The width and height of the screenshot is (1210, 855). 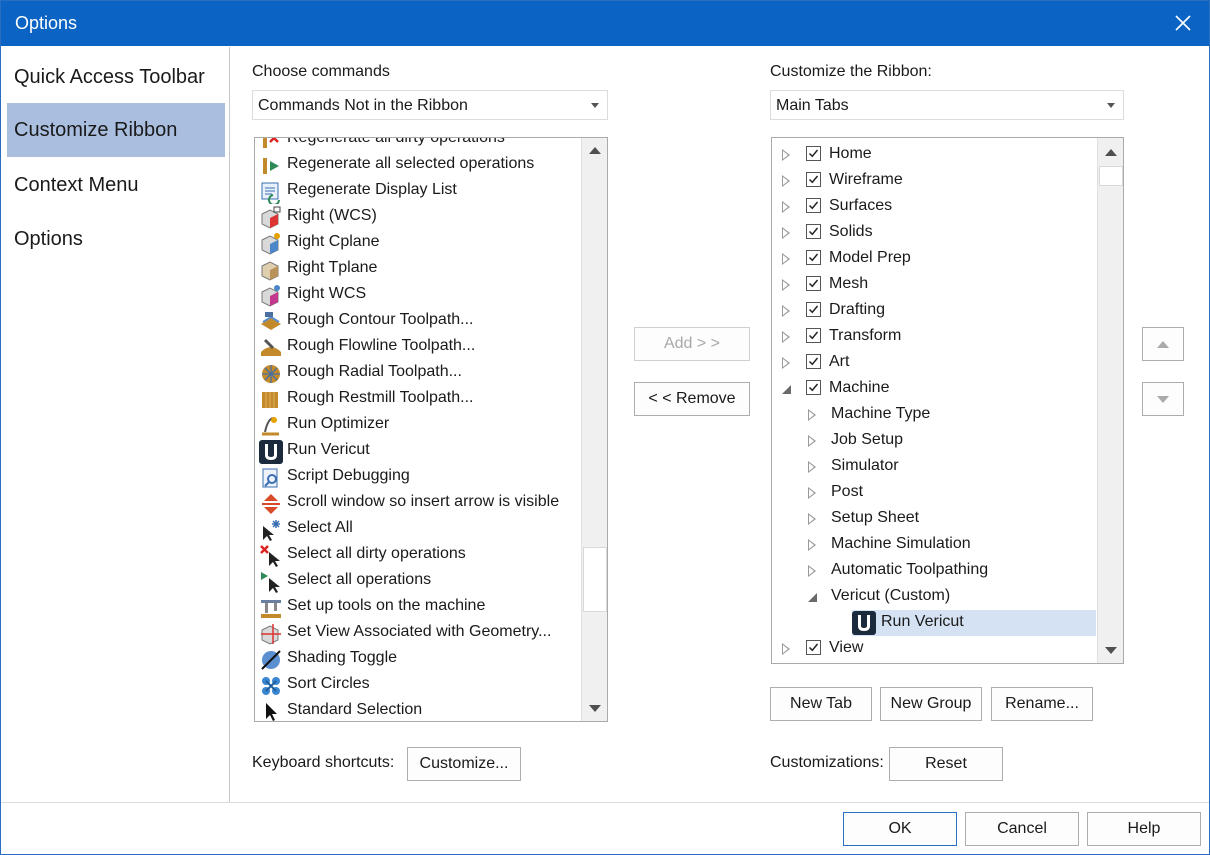 I want to click on command-item: Select all operations, so click(x=419, y=581).